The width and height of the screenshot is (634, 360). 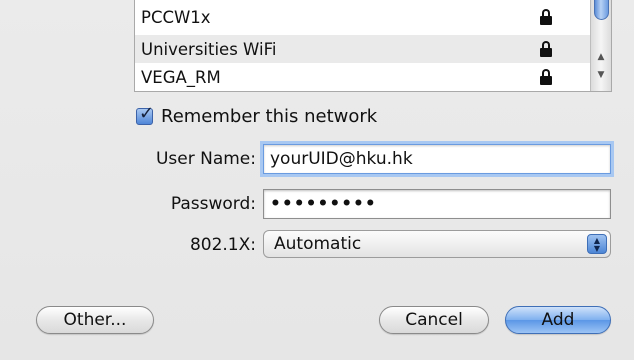 I want to click on scroll-up-arrow-icon: ▲, so click(x=601, y=57).